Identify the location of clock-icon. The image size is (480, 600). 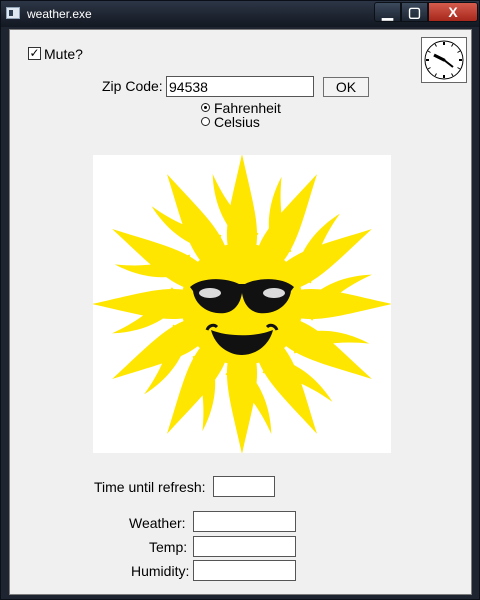
(444, 60).